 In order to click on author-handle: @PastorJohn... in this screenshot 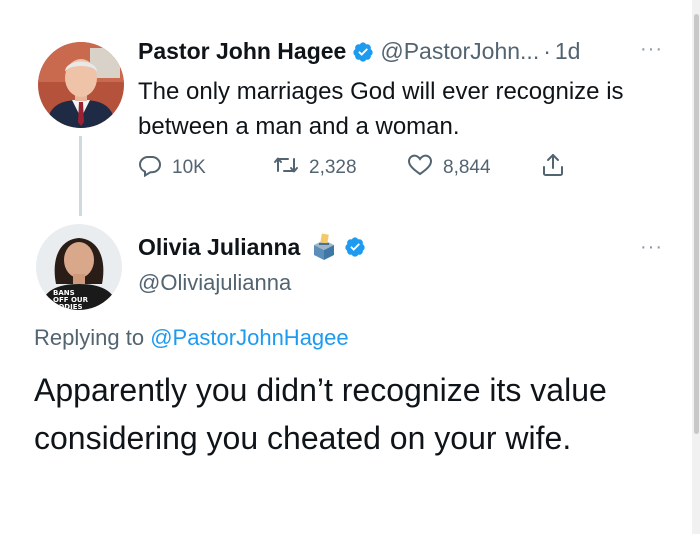, I will do `click(459, 51)`.